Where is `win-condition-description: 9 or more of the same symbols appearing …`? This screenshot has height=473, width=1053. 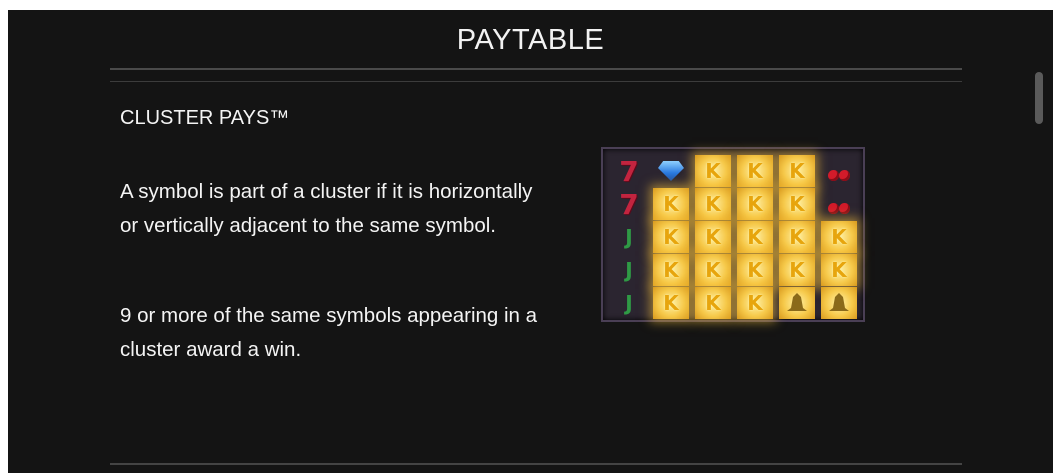 win-condition-description: 9 or more of the same symbols appearing … is located at coordinates (329, 332).